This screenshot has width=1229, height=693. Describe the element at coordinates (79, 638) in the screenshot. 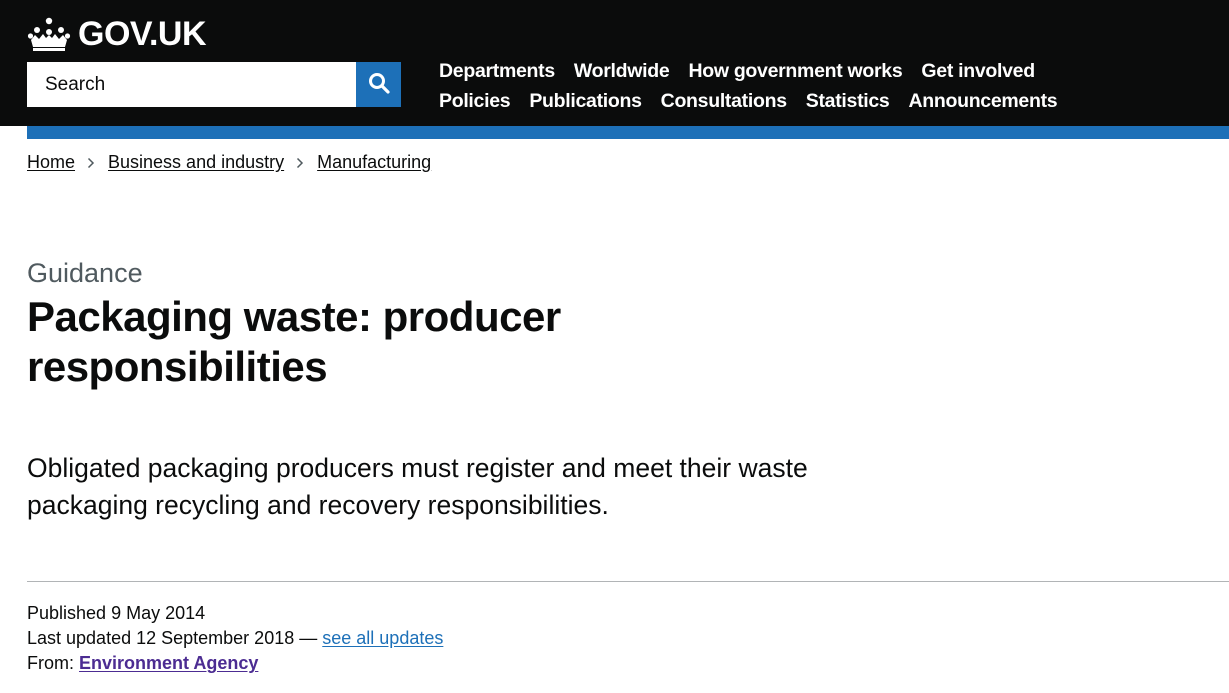

I see `updated-label: Last updated` at that location.